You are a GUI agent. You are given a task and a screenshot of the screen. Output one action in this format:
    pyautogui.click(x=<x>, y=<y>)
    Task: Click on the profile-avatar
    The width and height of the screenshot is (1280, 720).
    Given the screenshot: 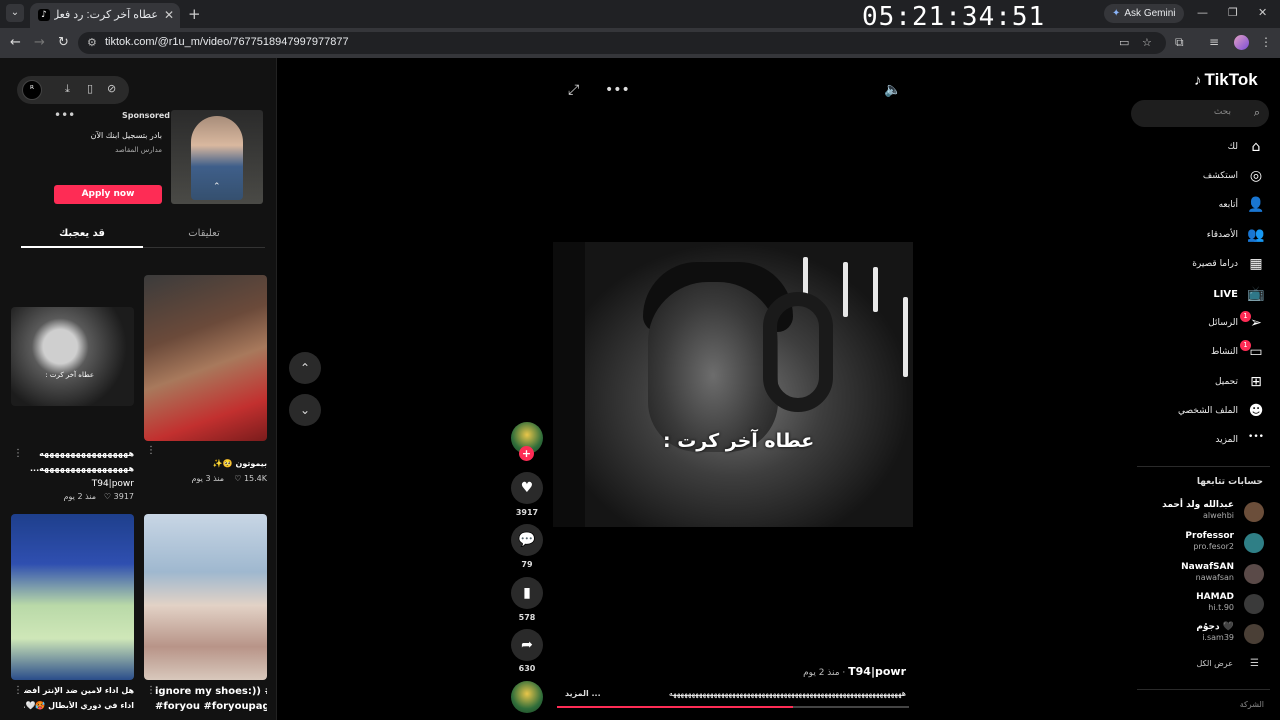 What is the action you would take?
    pyautogui.click(x=1241, y=42)
    